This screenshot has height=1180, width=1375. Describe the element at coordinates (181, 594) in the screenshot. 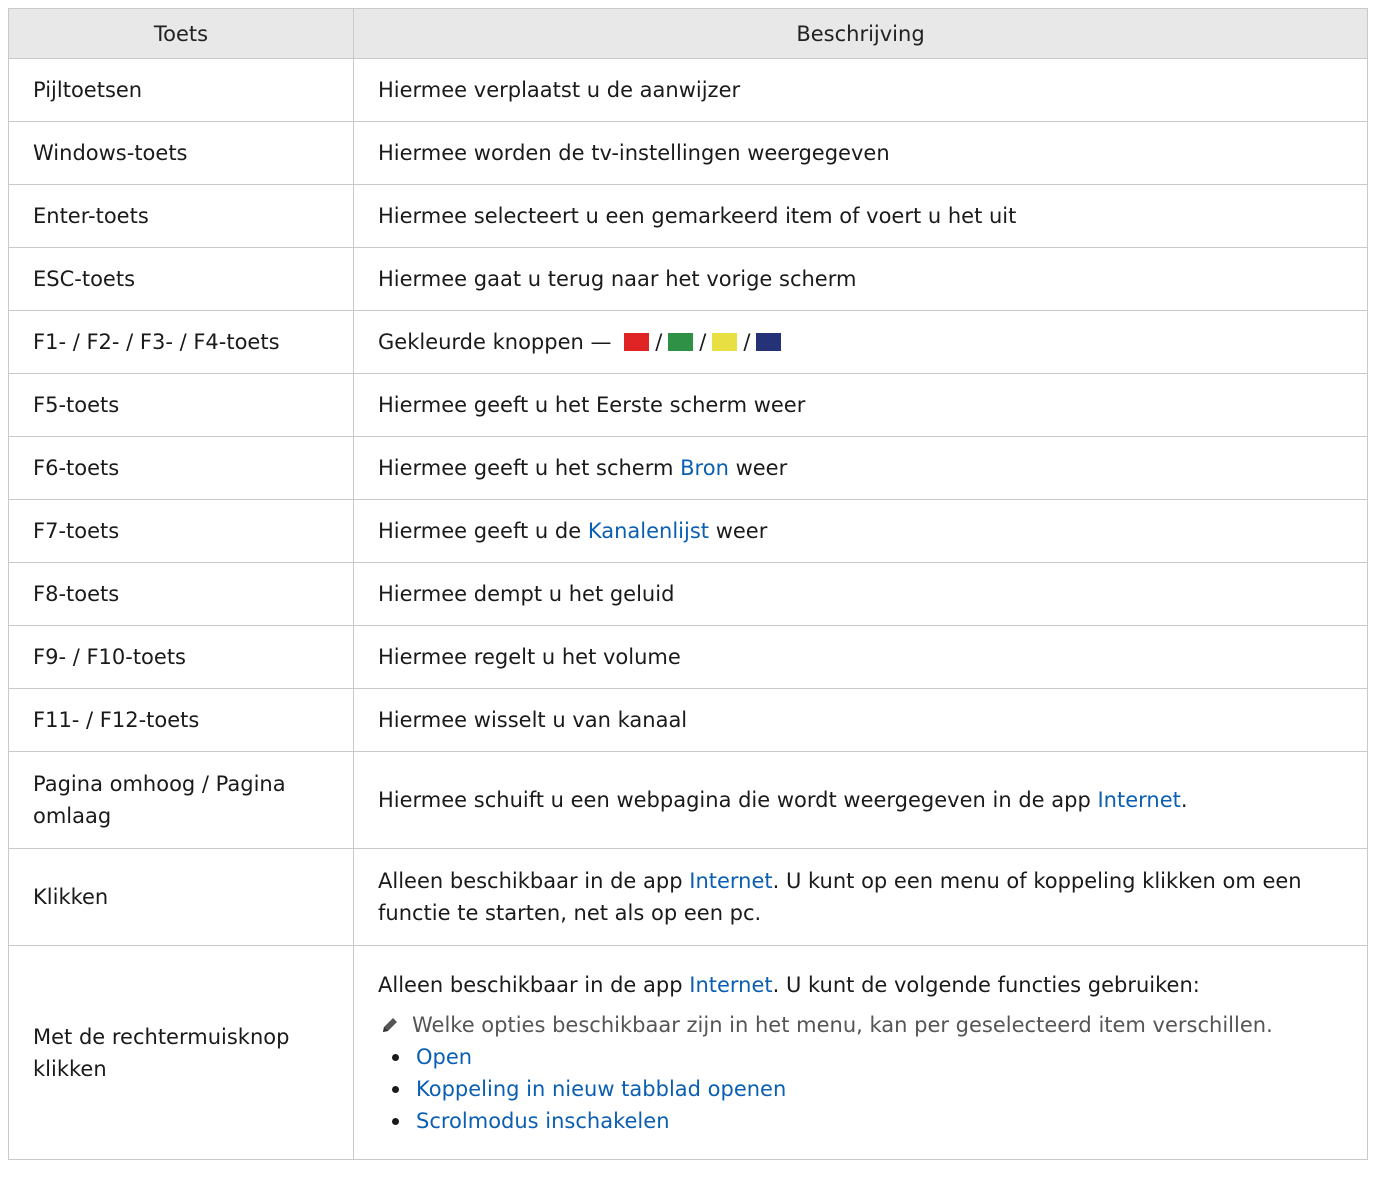

I see `key-cell: F8-toets` at that location.